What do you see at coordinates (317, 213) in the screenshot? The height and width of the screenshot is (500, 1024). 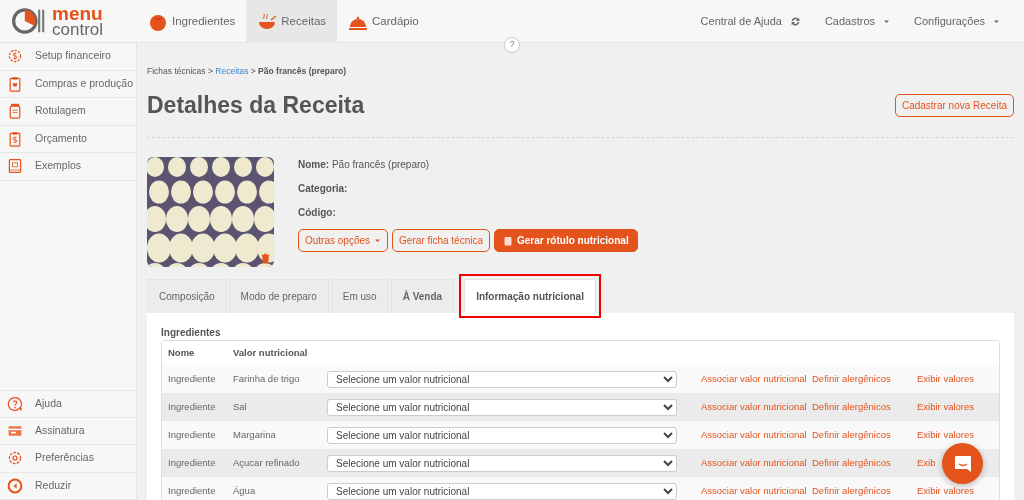 I see `field-text: Código:` at bounding box center [317, 213].